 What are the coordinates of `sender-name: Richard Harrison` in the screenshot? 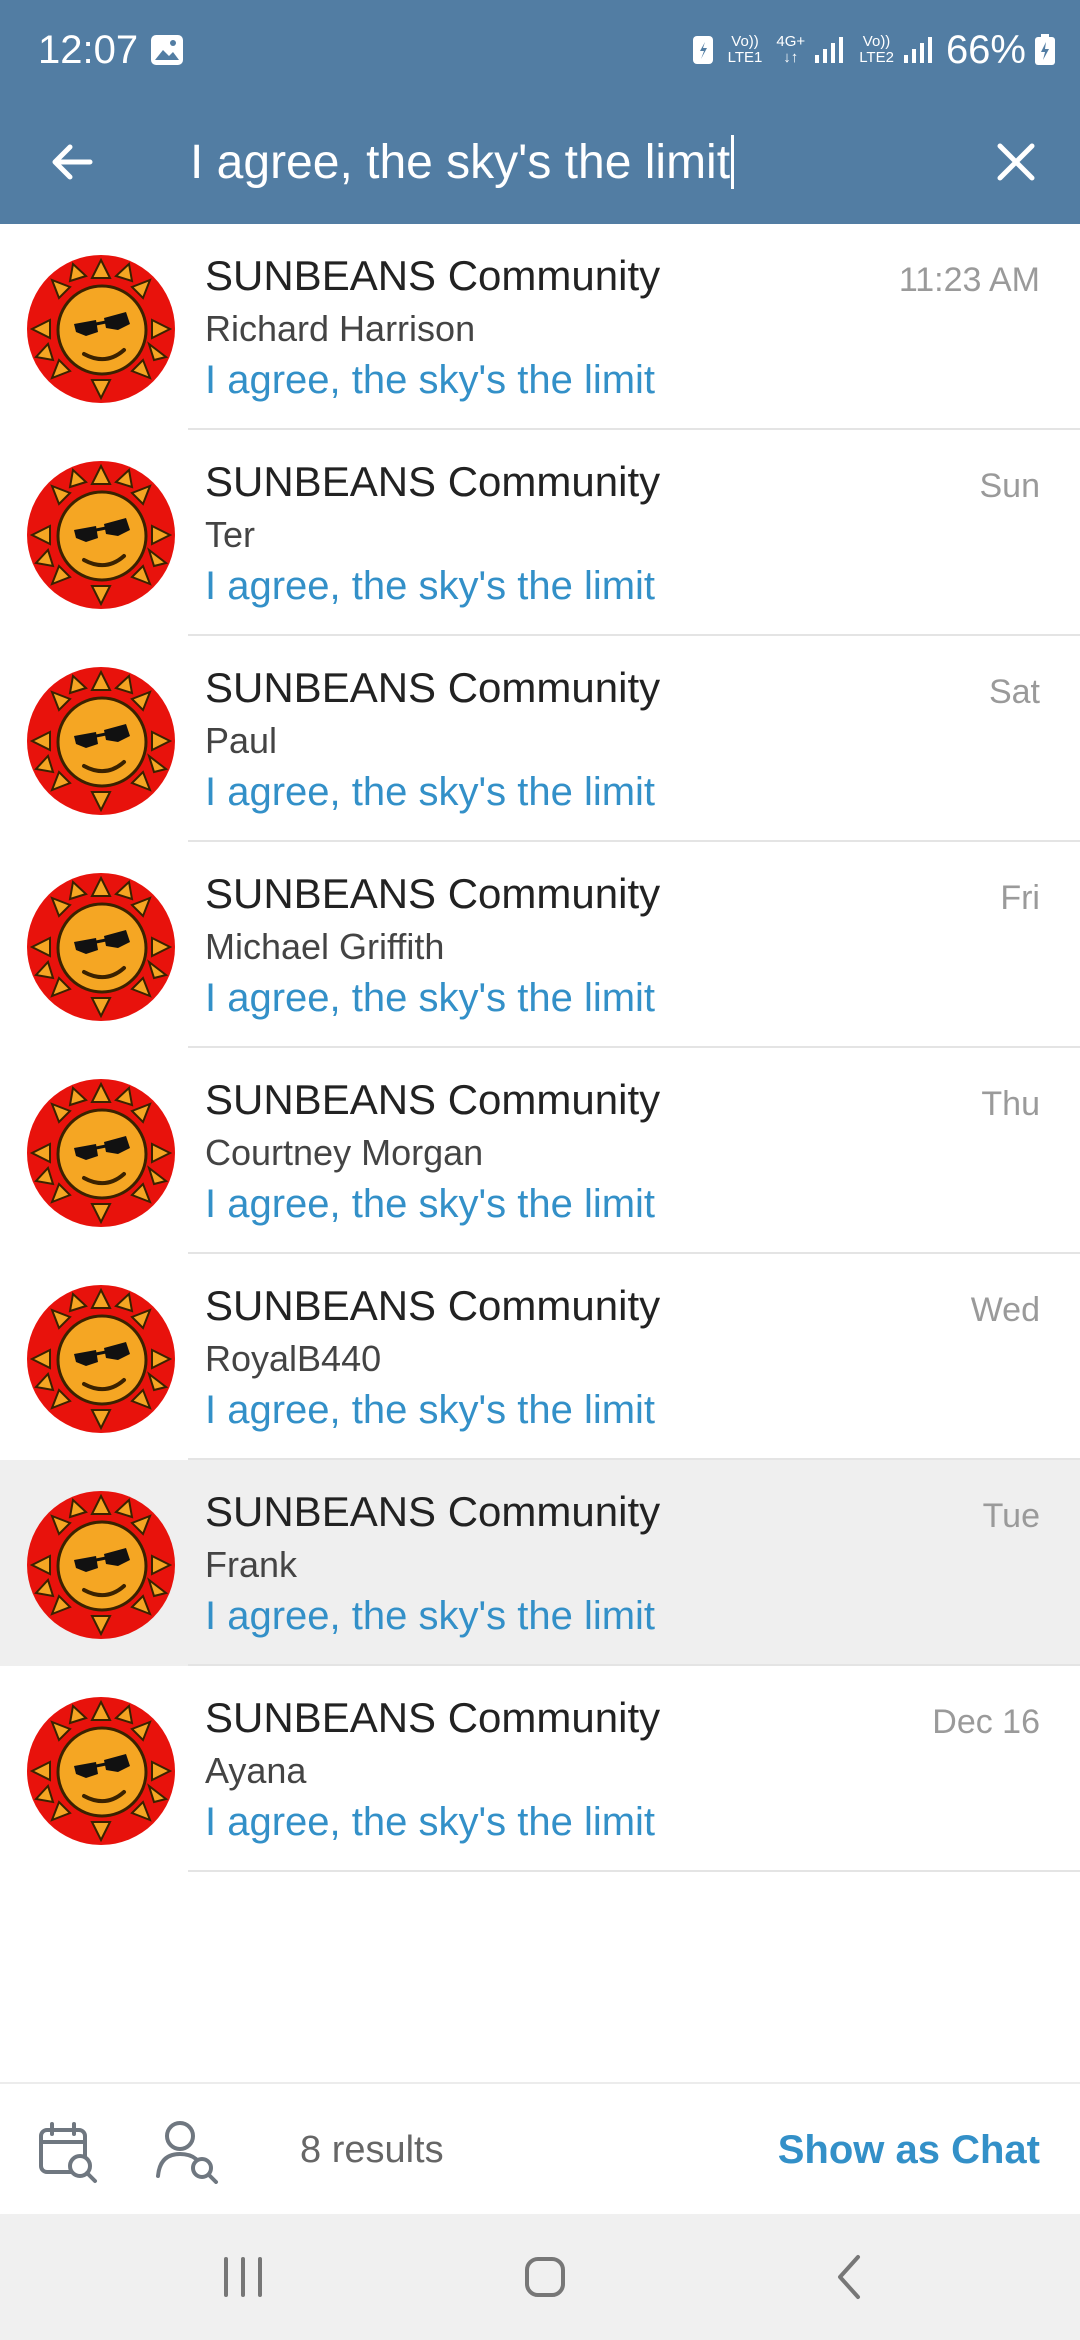 It's located at (340, 328).